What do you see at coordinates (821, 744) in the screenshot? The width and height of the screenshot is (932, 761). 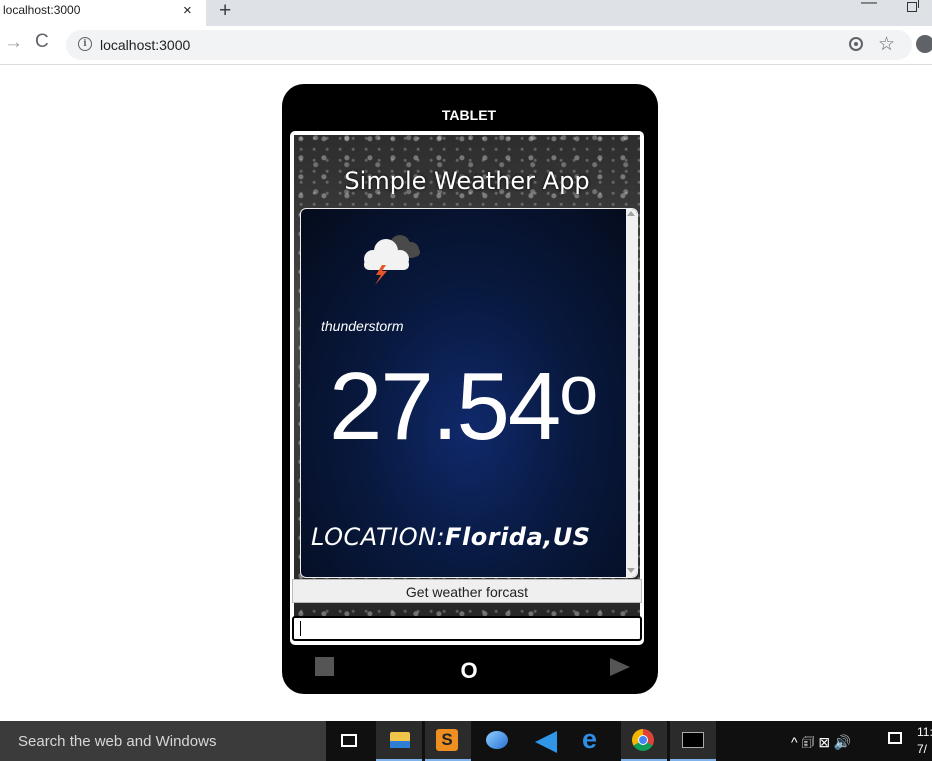 I see `system-tray-icons: ^ 🗊 ⊠ 🔊` at bounding box center [821, 744].